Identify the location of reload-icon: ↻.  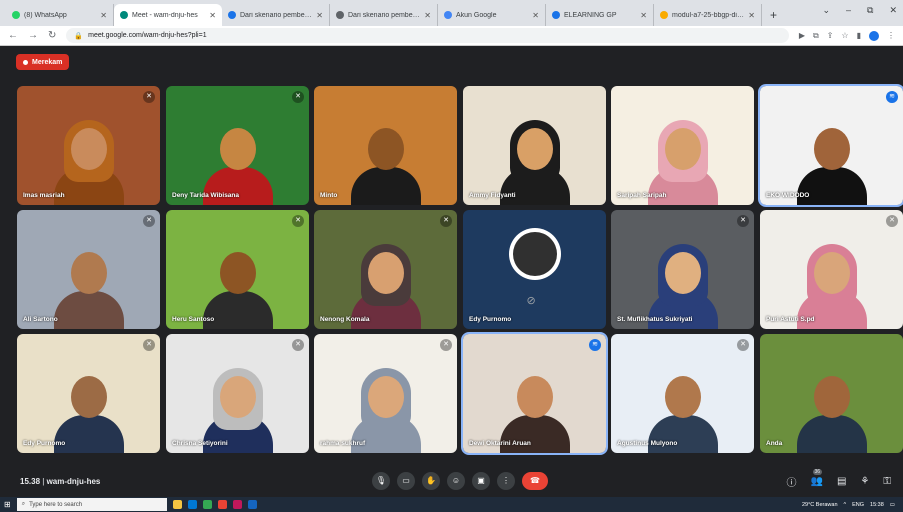
(52, 35).